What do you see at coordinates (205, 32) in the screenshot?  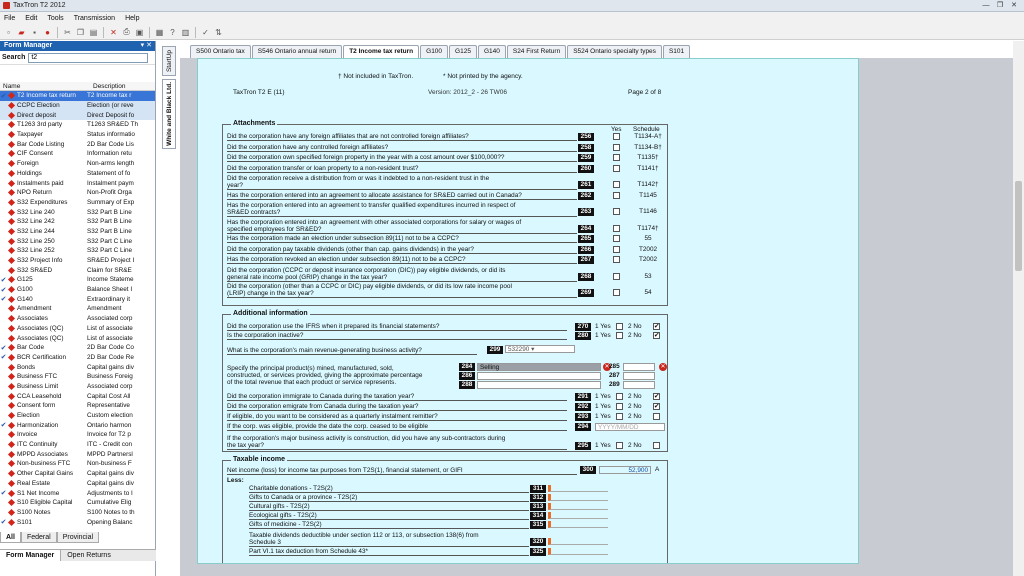 I see `check-icon: ✓` at bounding box center [205, 32].